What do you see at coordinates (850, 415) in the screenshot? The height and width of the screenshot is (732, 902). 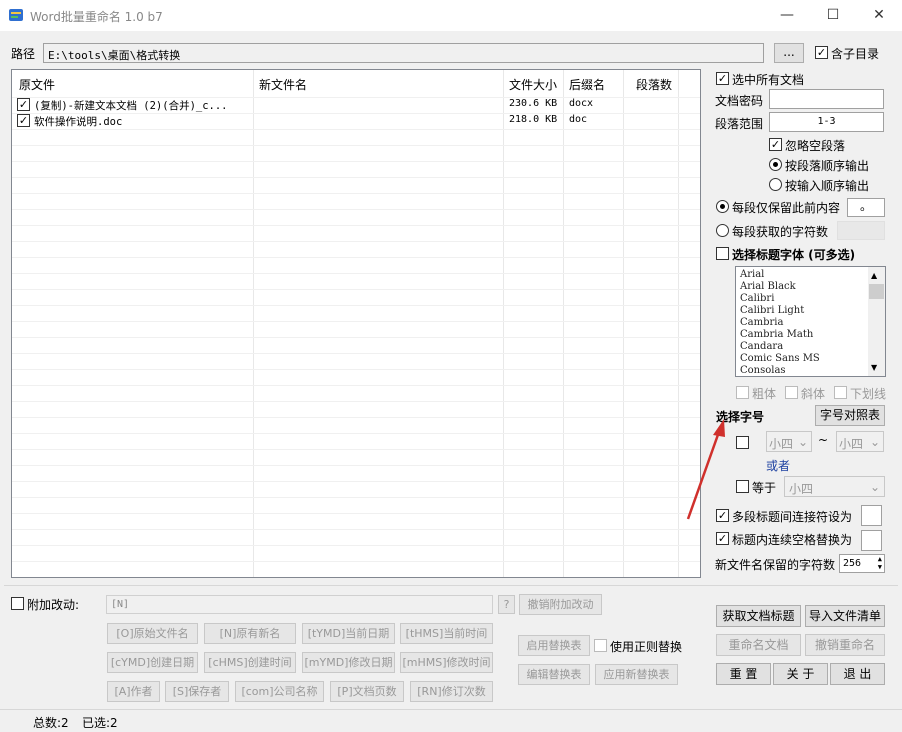 I see `size-table-button: 字号对照表` at bounding box center [850, 415].